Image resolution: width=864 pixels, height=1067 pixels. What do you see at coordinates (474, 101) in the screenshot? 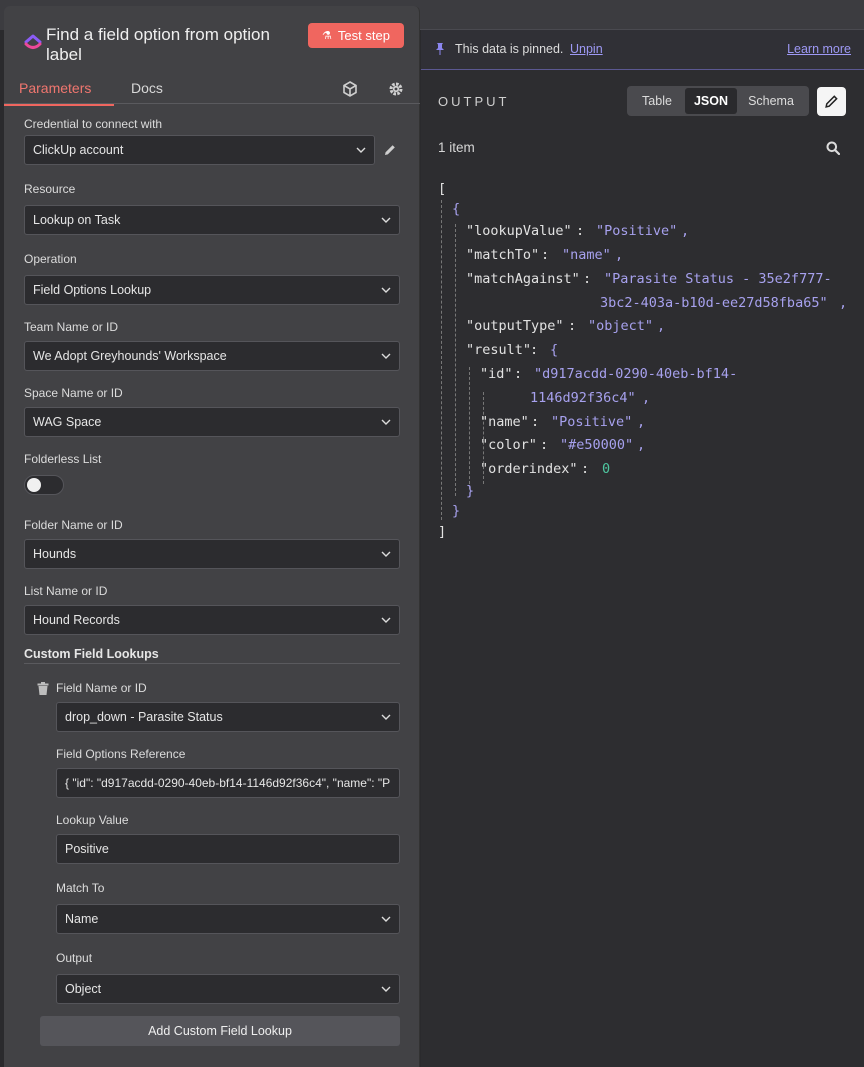
I see `output-heading: OUTPUT` at bounding box center [474, 101].